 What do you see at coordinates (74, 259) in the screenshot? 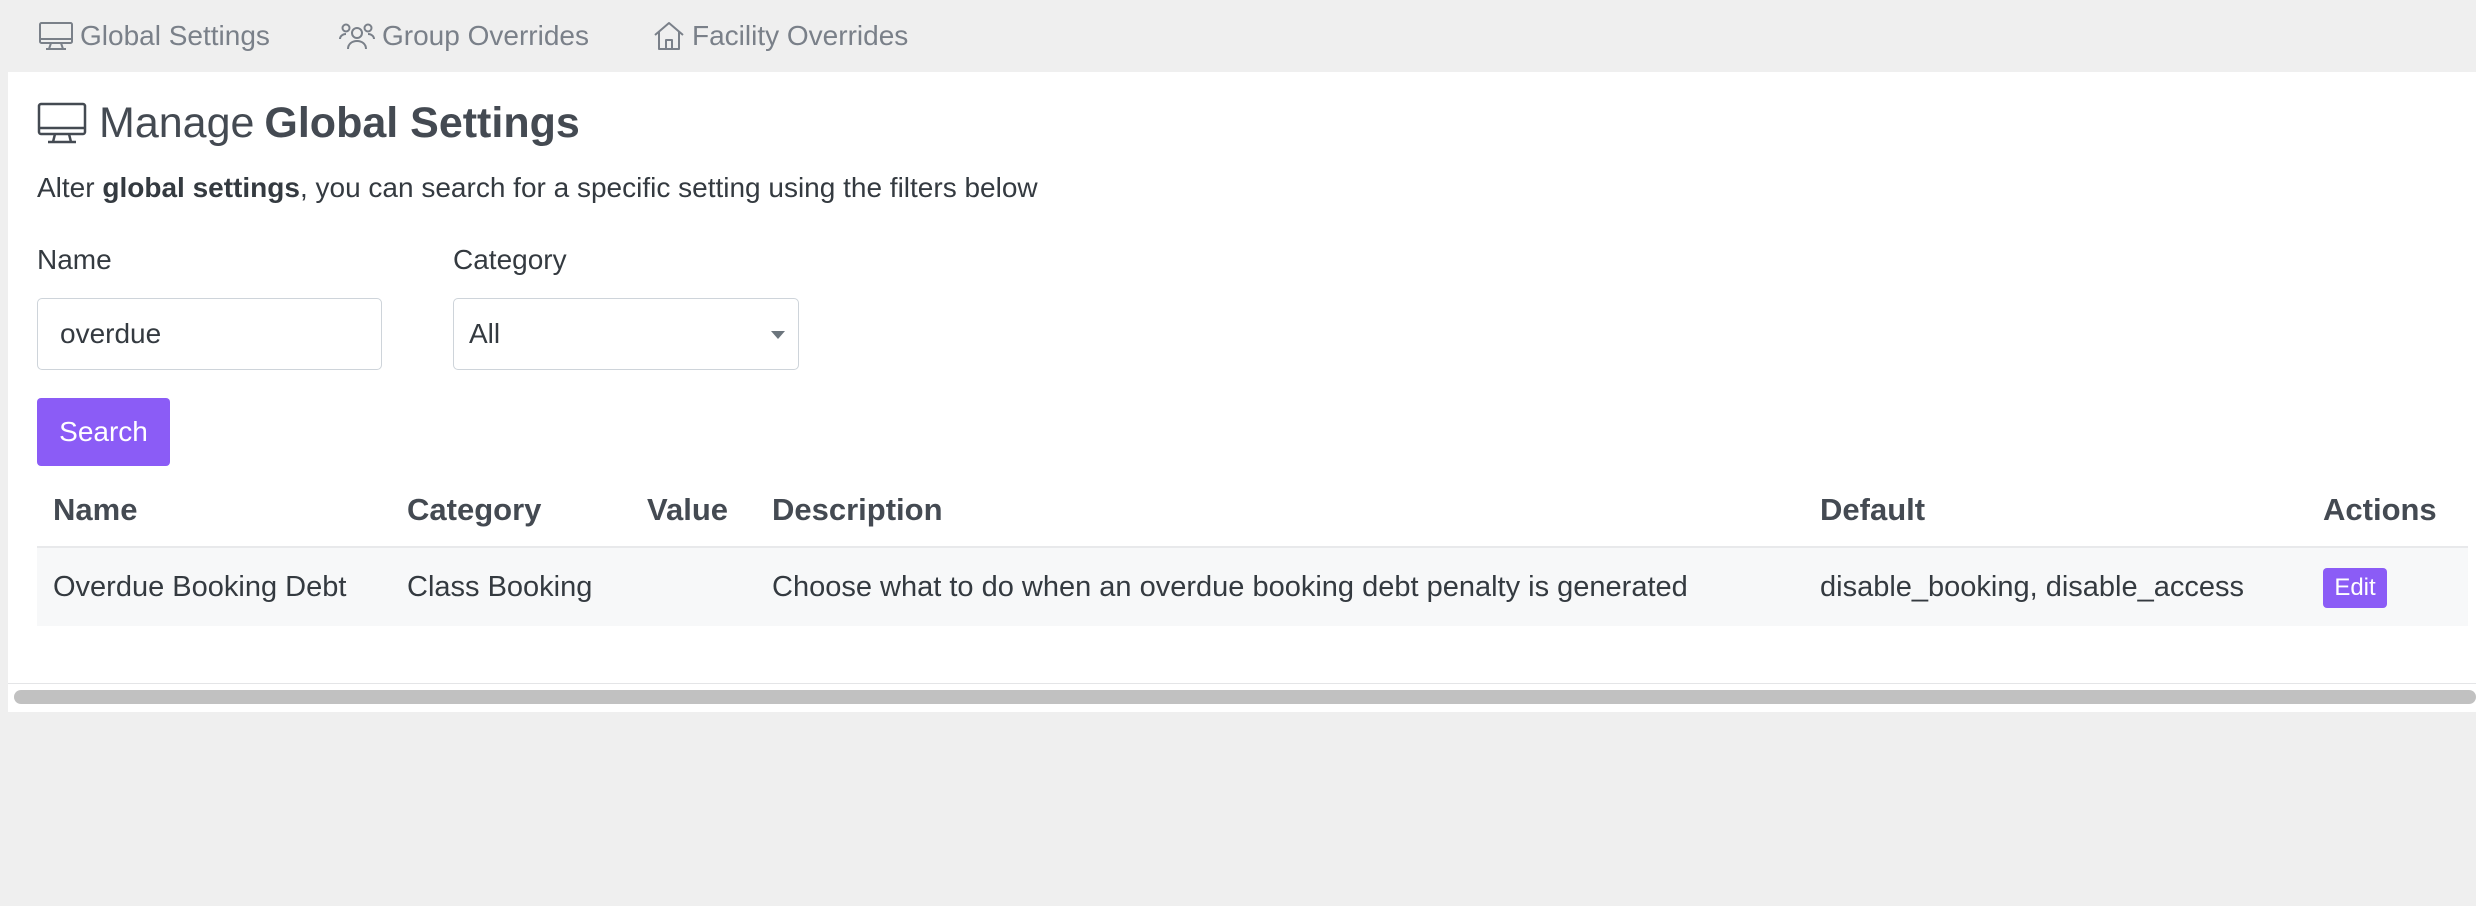
I see `name-filter-label: Name` at bounding box center [74, 259].